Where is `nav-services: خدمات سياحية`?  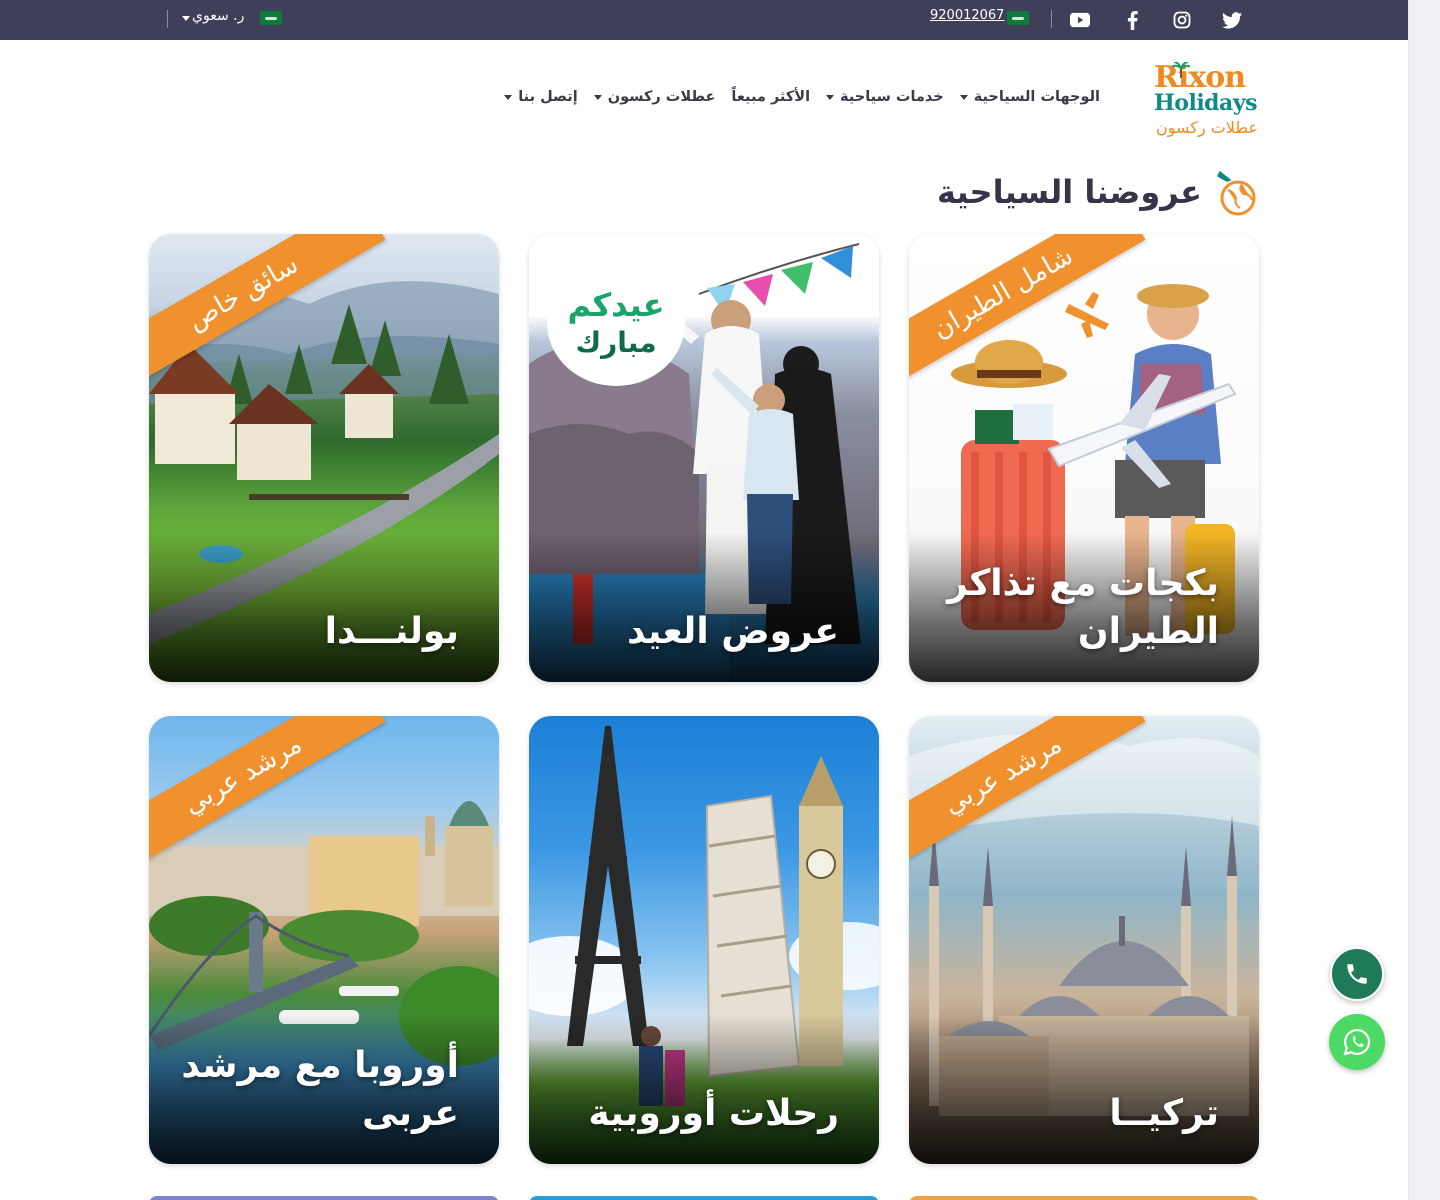 nav-services: خدمات سياحية is located at coordinates (885, 97).